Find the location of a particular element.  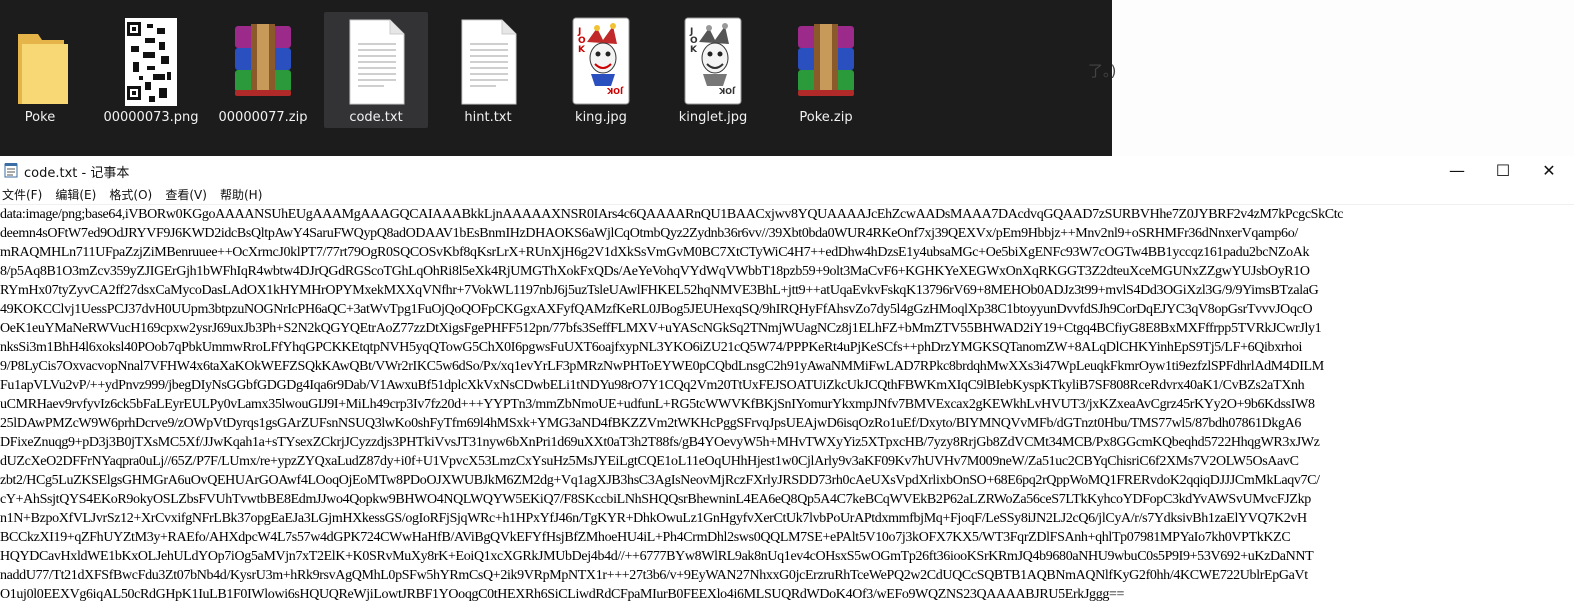

file-item-poke-zip: Poke.zip is located at coordinates (826, 70).